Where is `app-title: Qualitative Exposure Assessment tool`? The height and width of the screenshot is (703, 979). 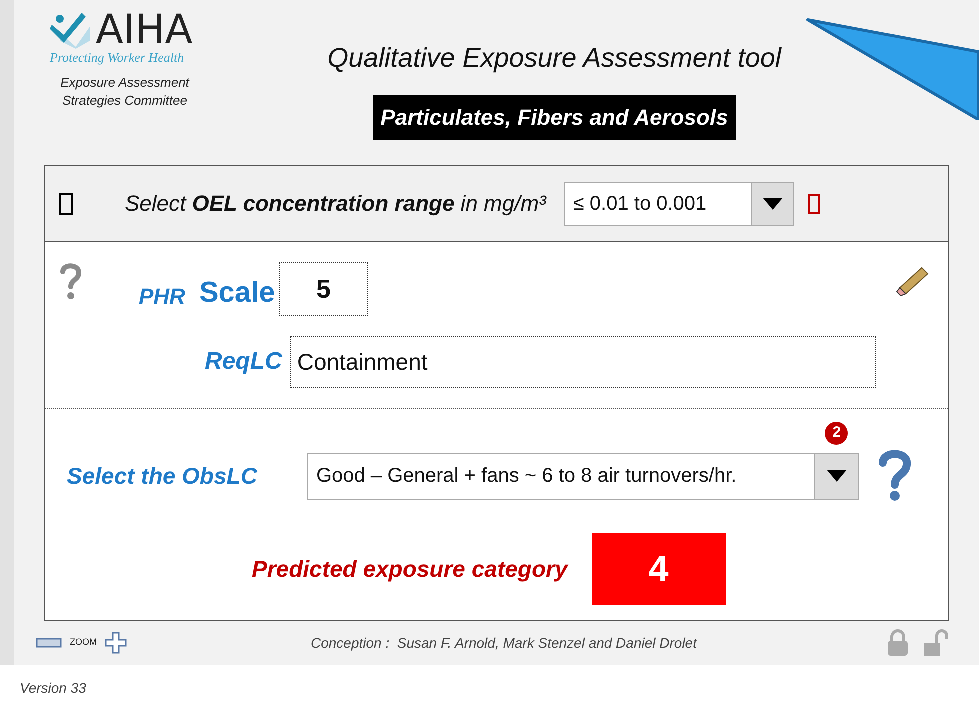
app-title: Qualitative Exposure Assessment tool is located at coordinates (555, 58).